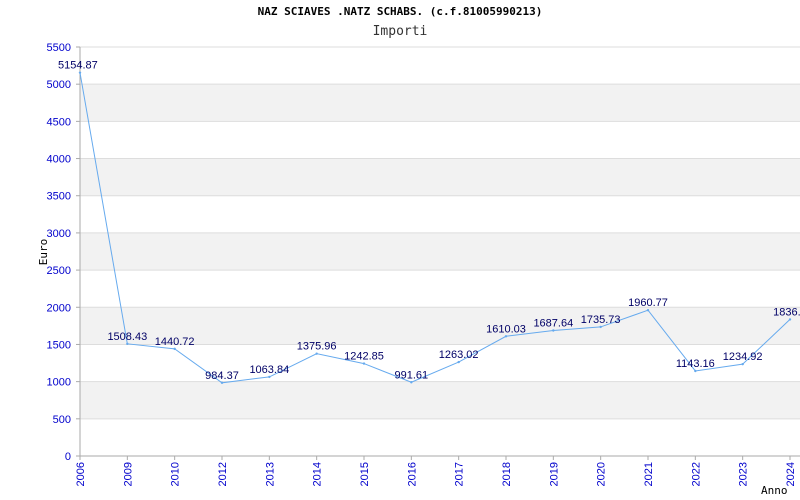 This screenshot has width=800, height=500. I want to click on x-tick-label: 2015, so click(365, 474).